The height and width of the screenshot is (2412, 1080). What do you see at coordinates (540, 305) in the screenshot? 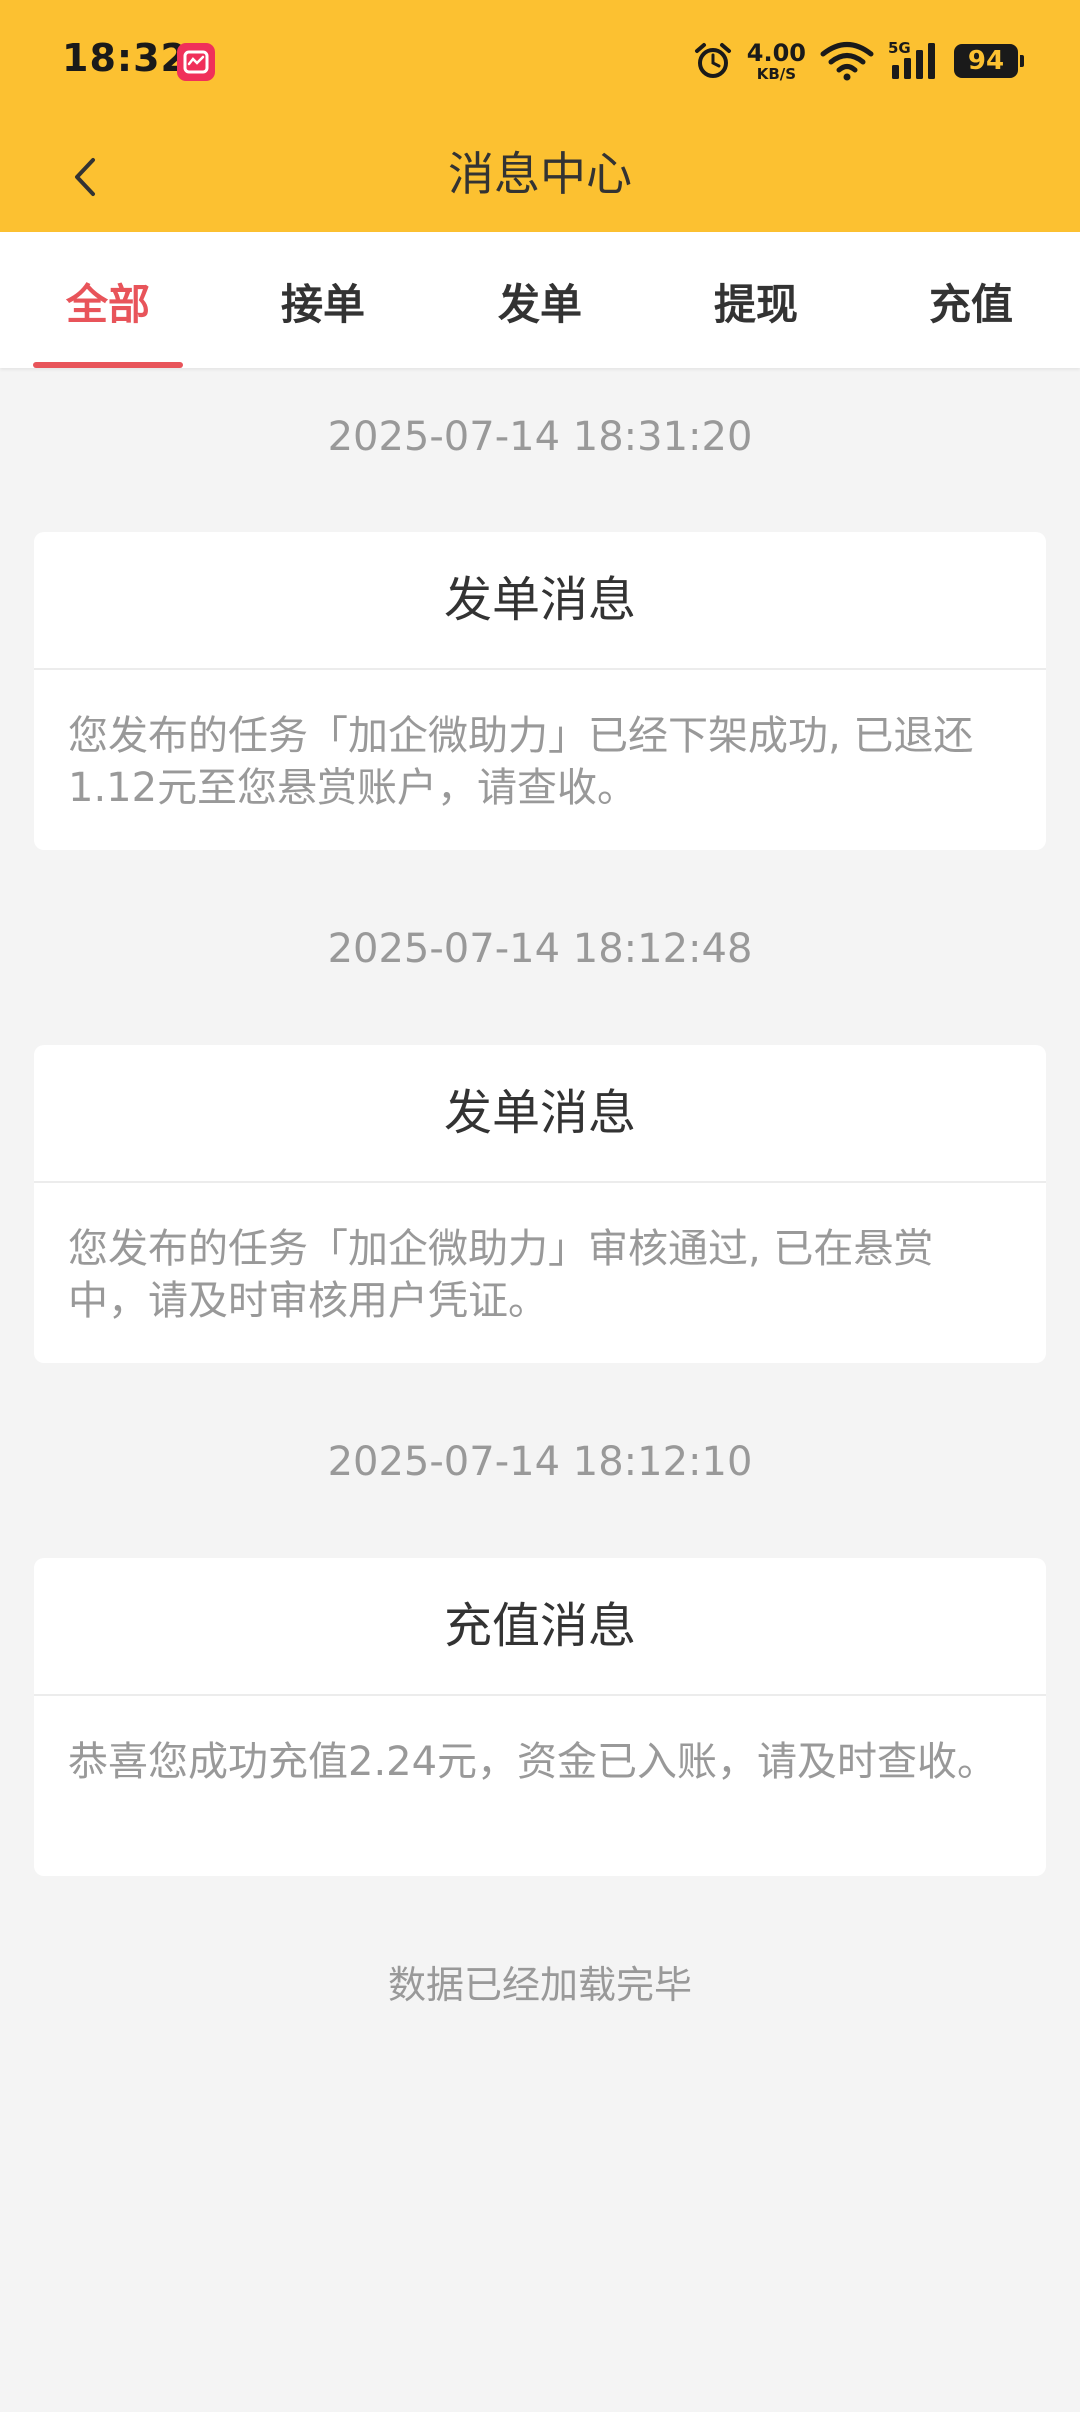
I see `tab-post-orders: 发单` at bounding box center [540, 305].